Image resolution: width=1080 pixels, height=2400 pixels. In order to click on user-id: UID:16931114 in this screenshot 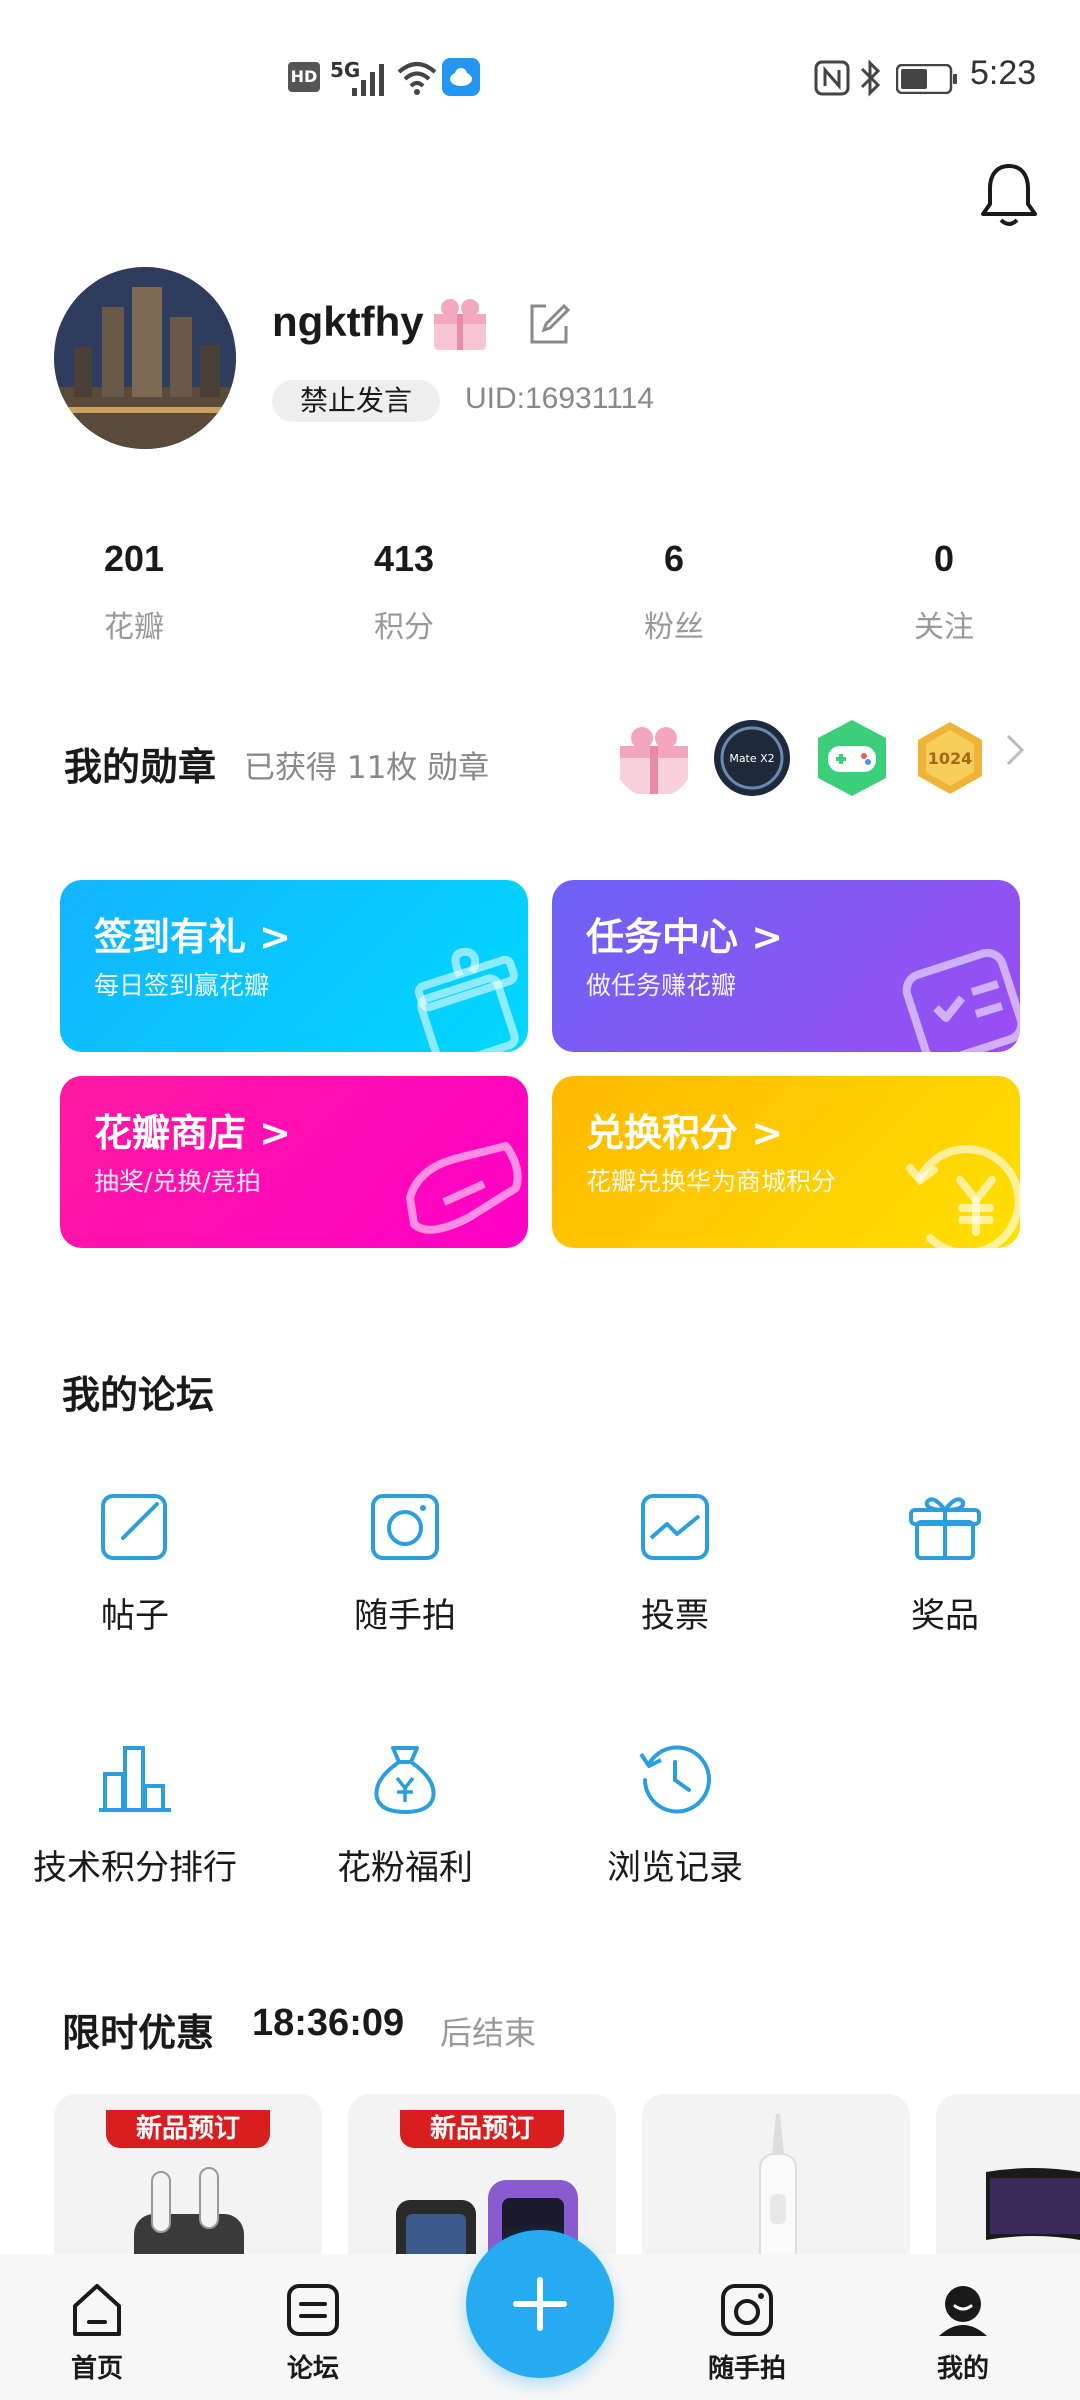, I will do `click(560, 398)`.